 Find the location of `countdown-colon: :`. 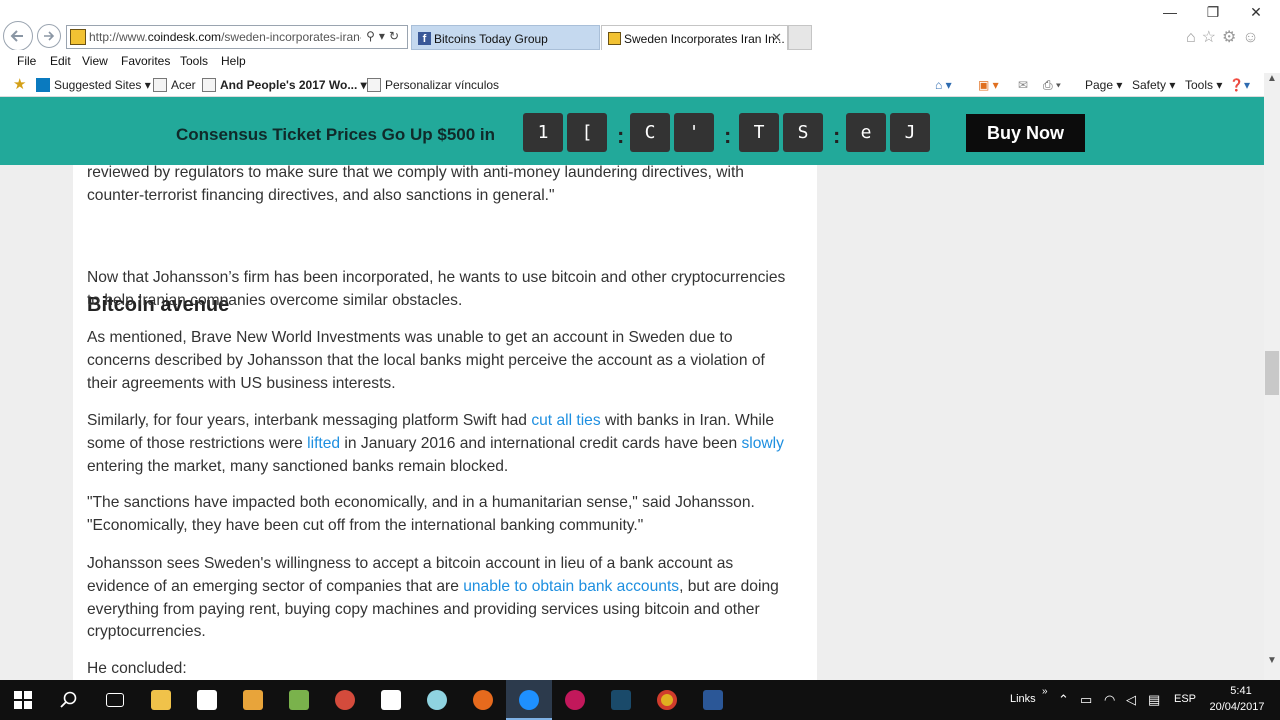

countdown-colon: : is located at coordinates (728, 135).